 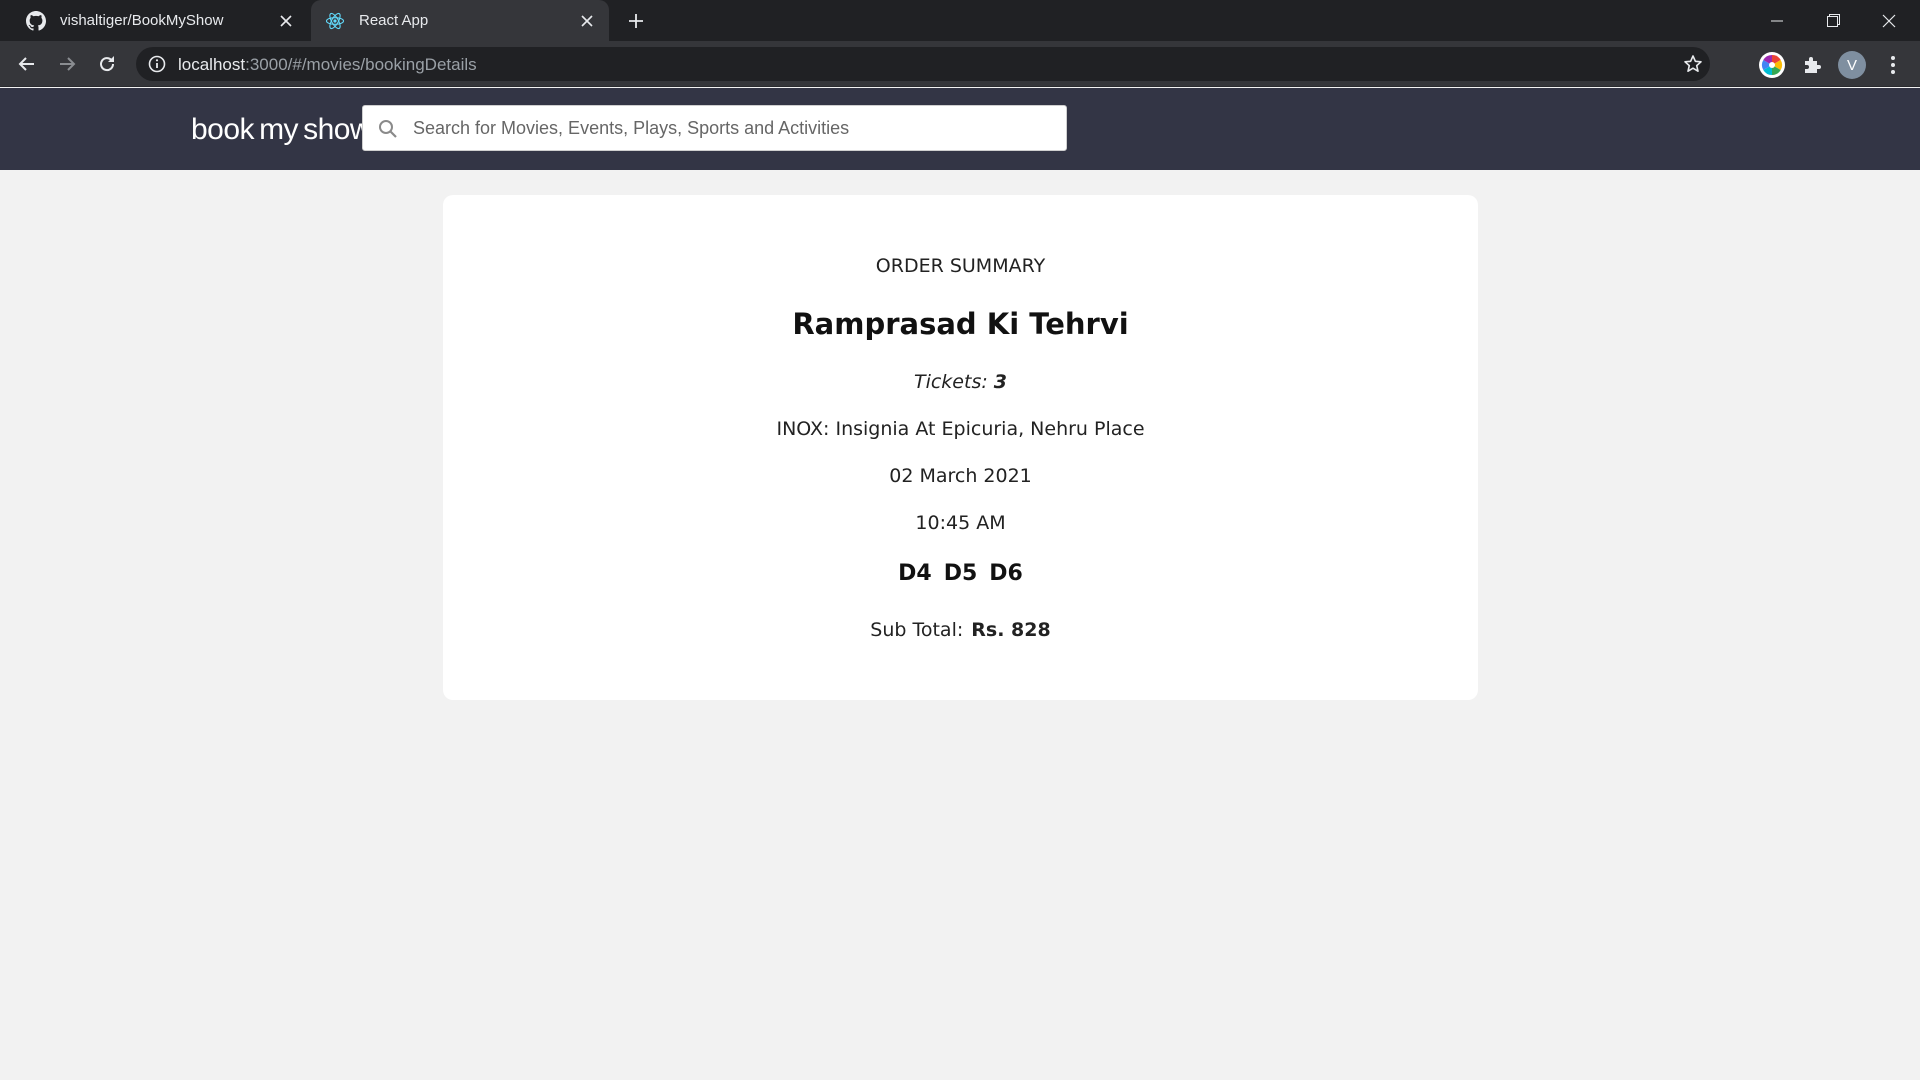 What do you see at coordinates (917, 630) in the screenshot?
I see `subtotal-label: Sub Total:` at bounding box center [917, 630].